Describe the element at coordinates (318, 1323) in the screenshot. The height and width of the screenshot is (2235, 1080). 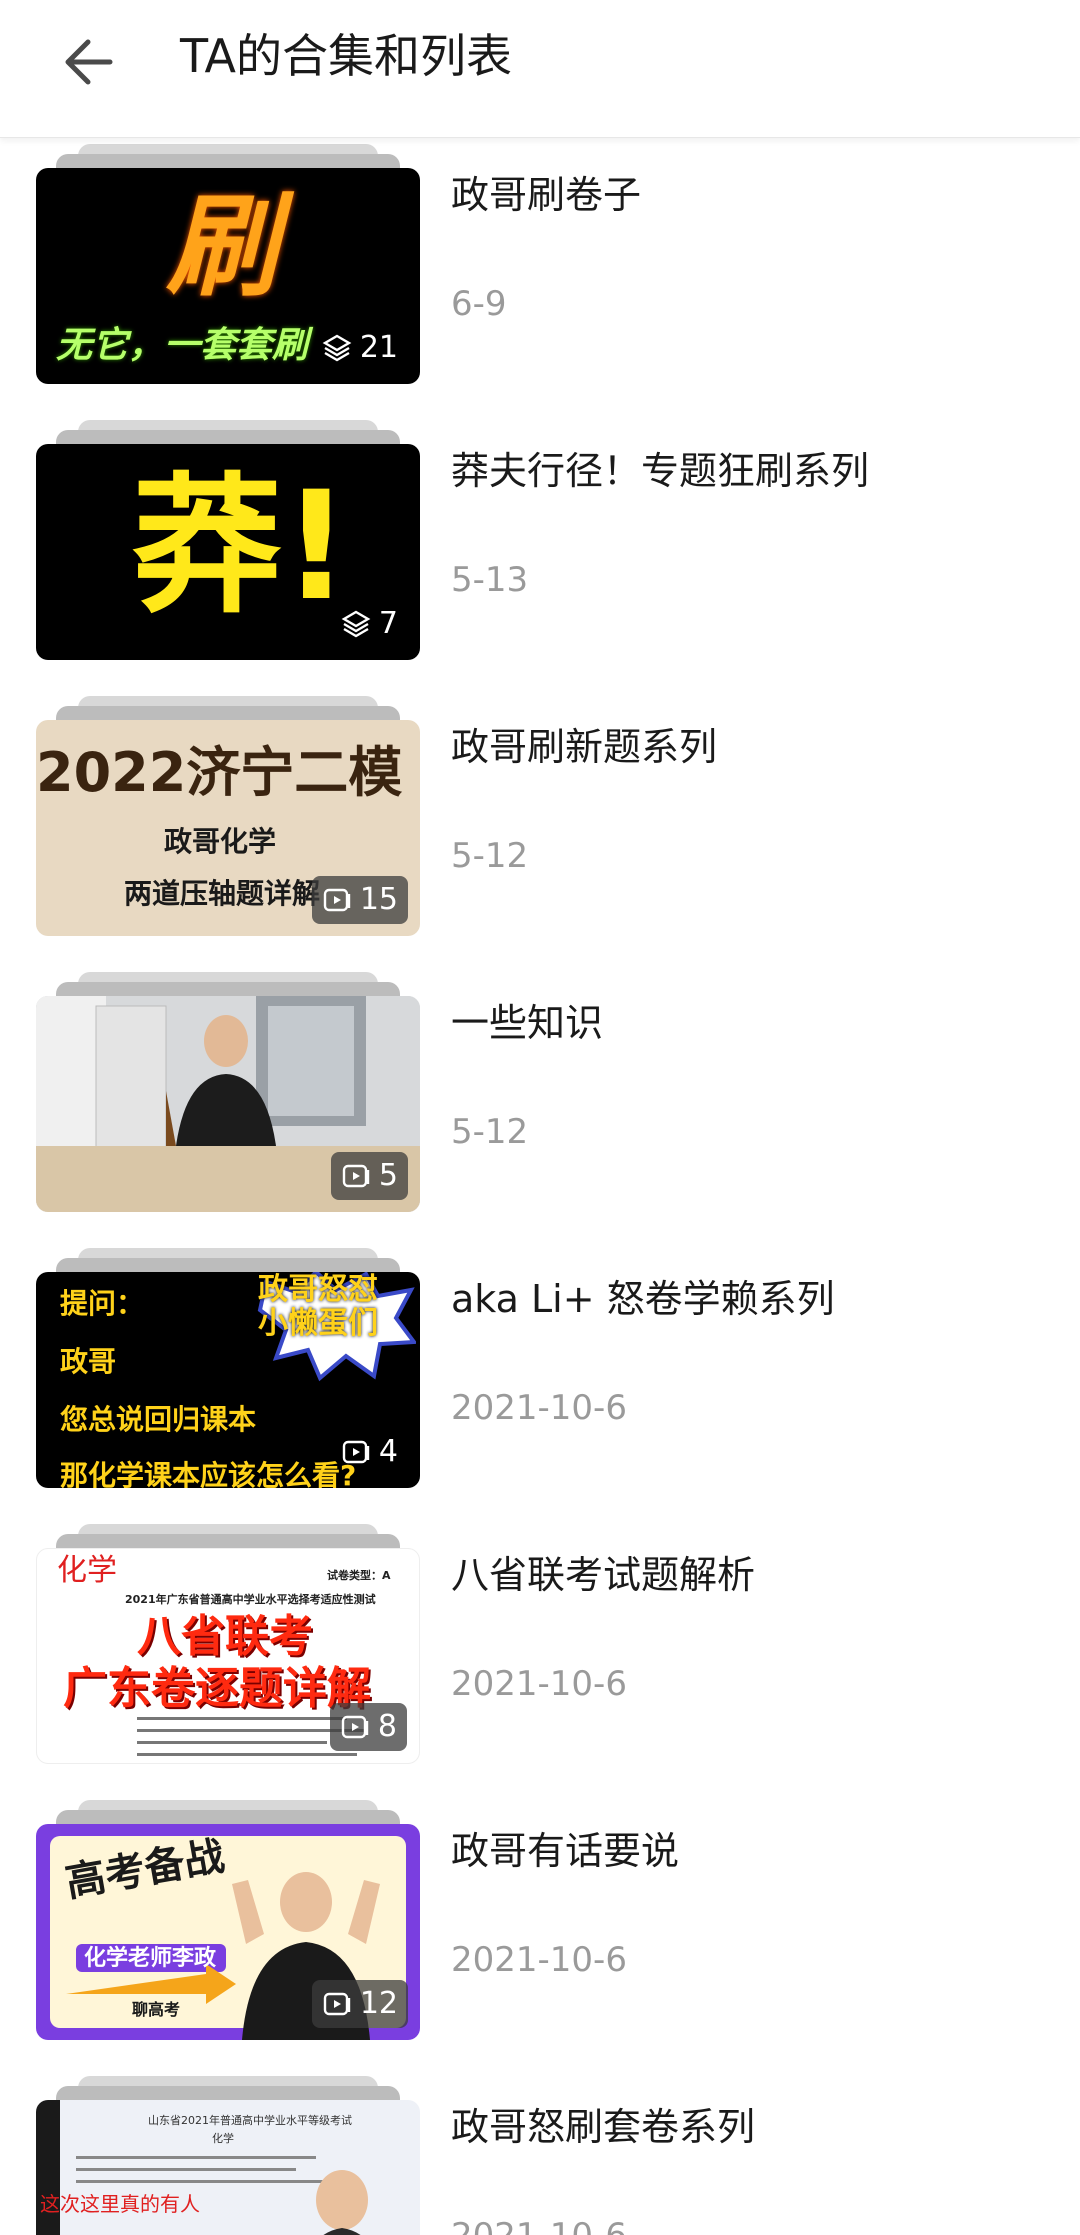
I see `thumb-text: 小懒蛋们` at that location.